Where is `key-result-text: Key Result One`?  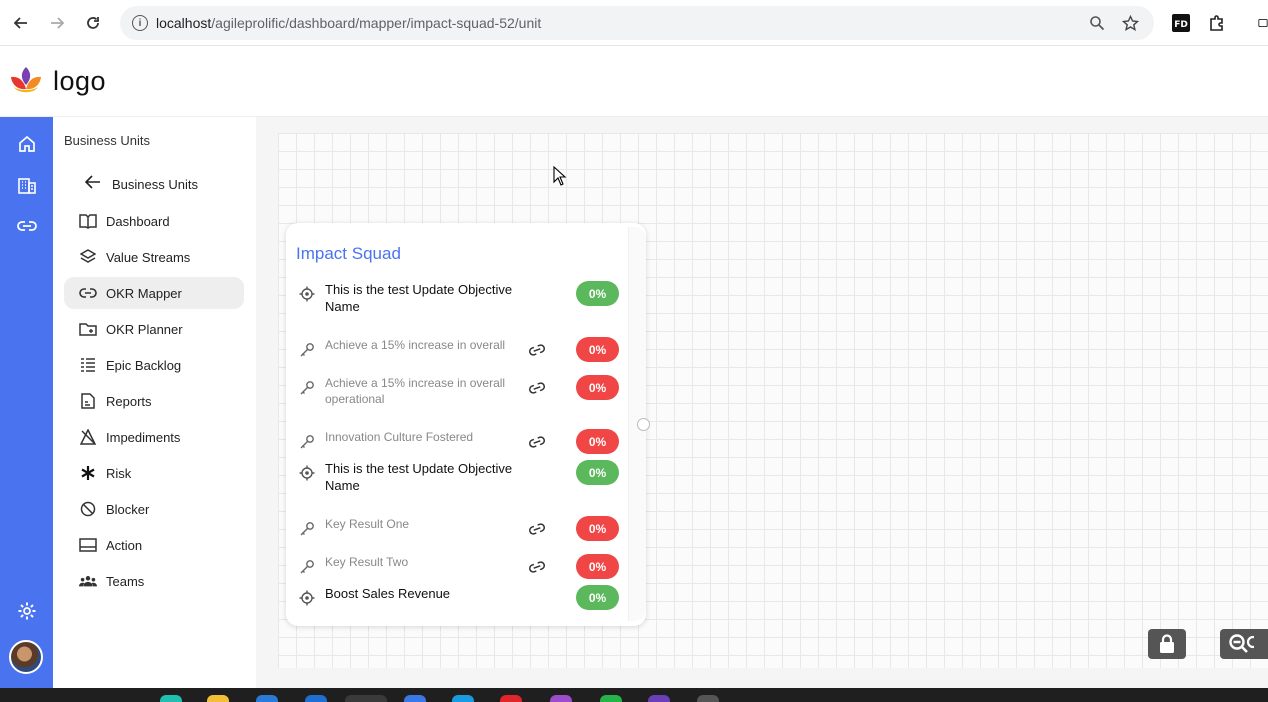
key-result-text: Key Result One is located at coordinates (367, 524).